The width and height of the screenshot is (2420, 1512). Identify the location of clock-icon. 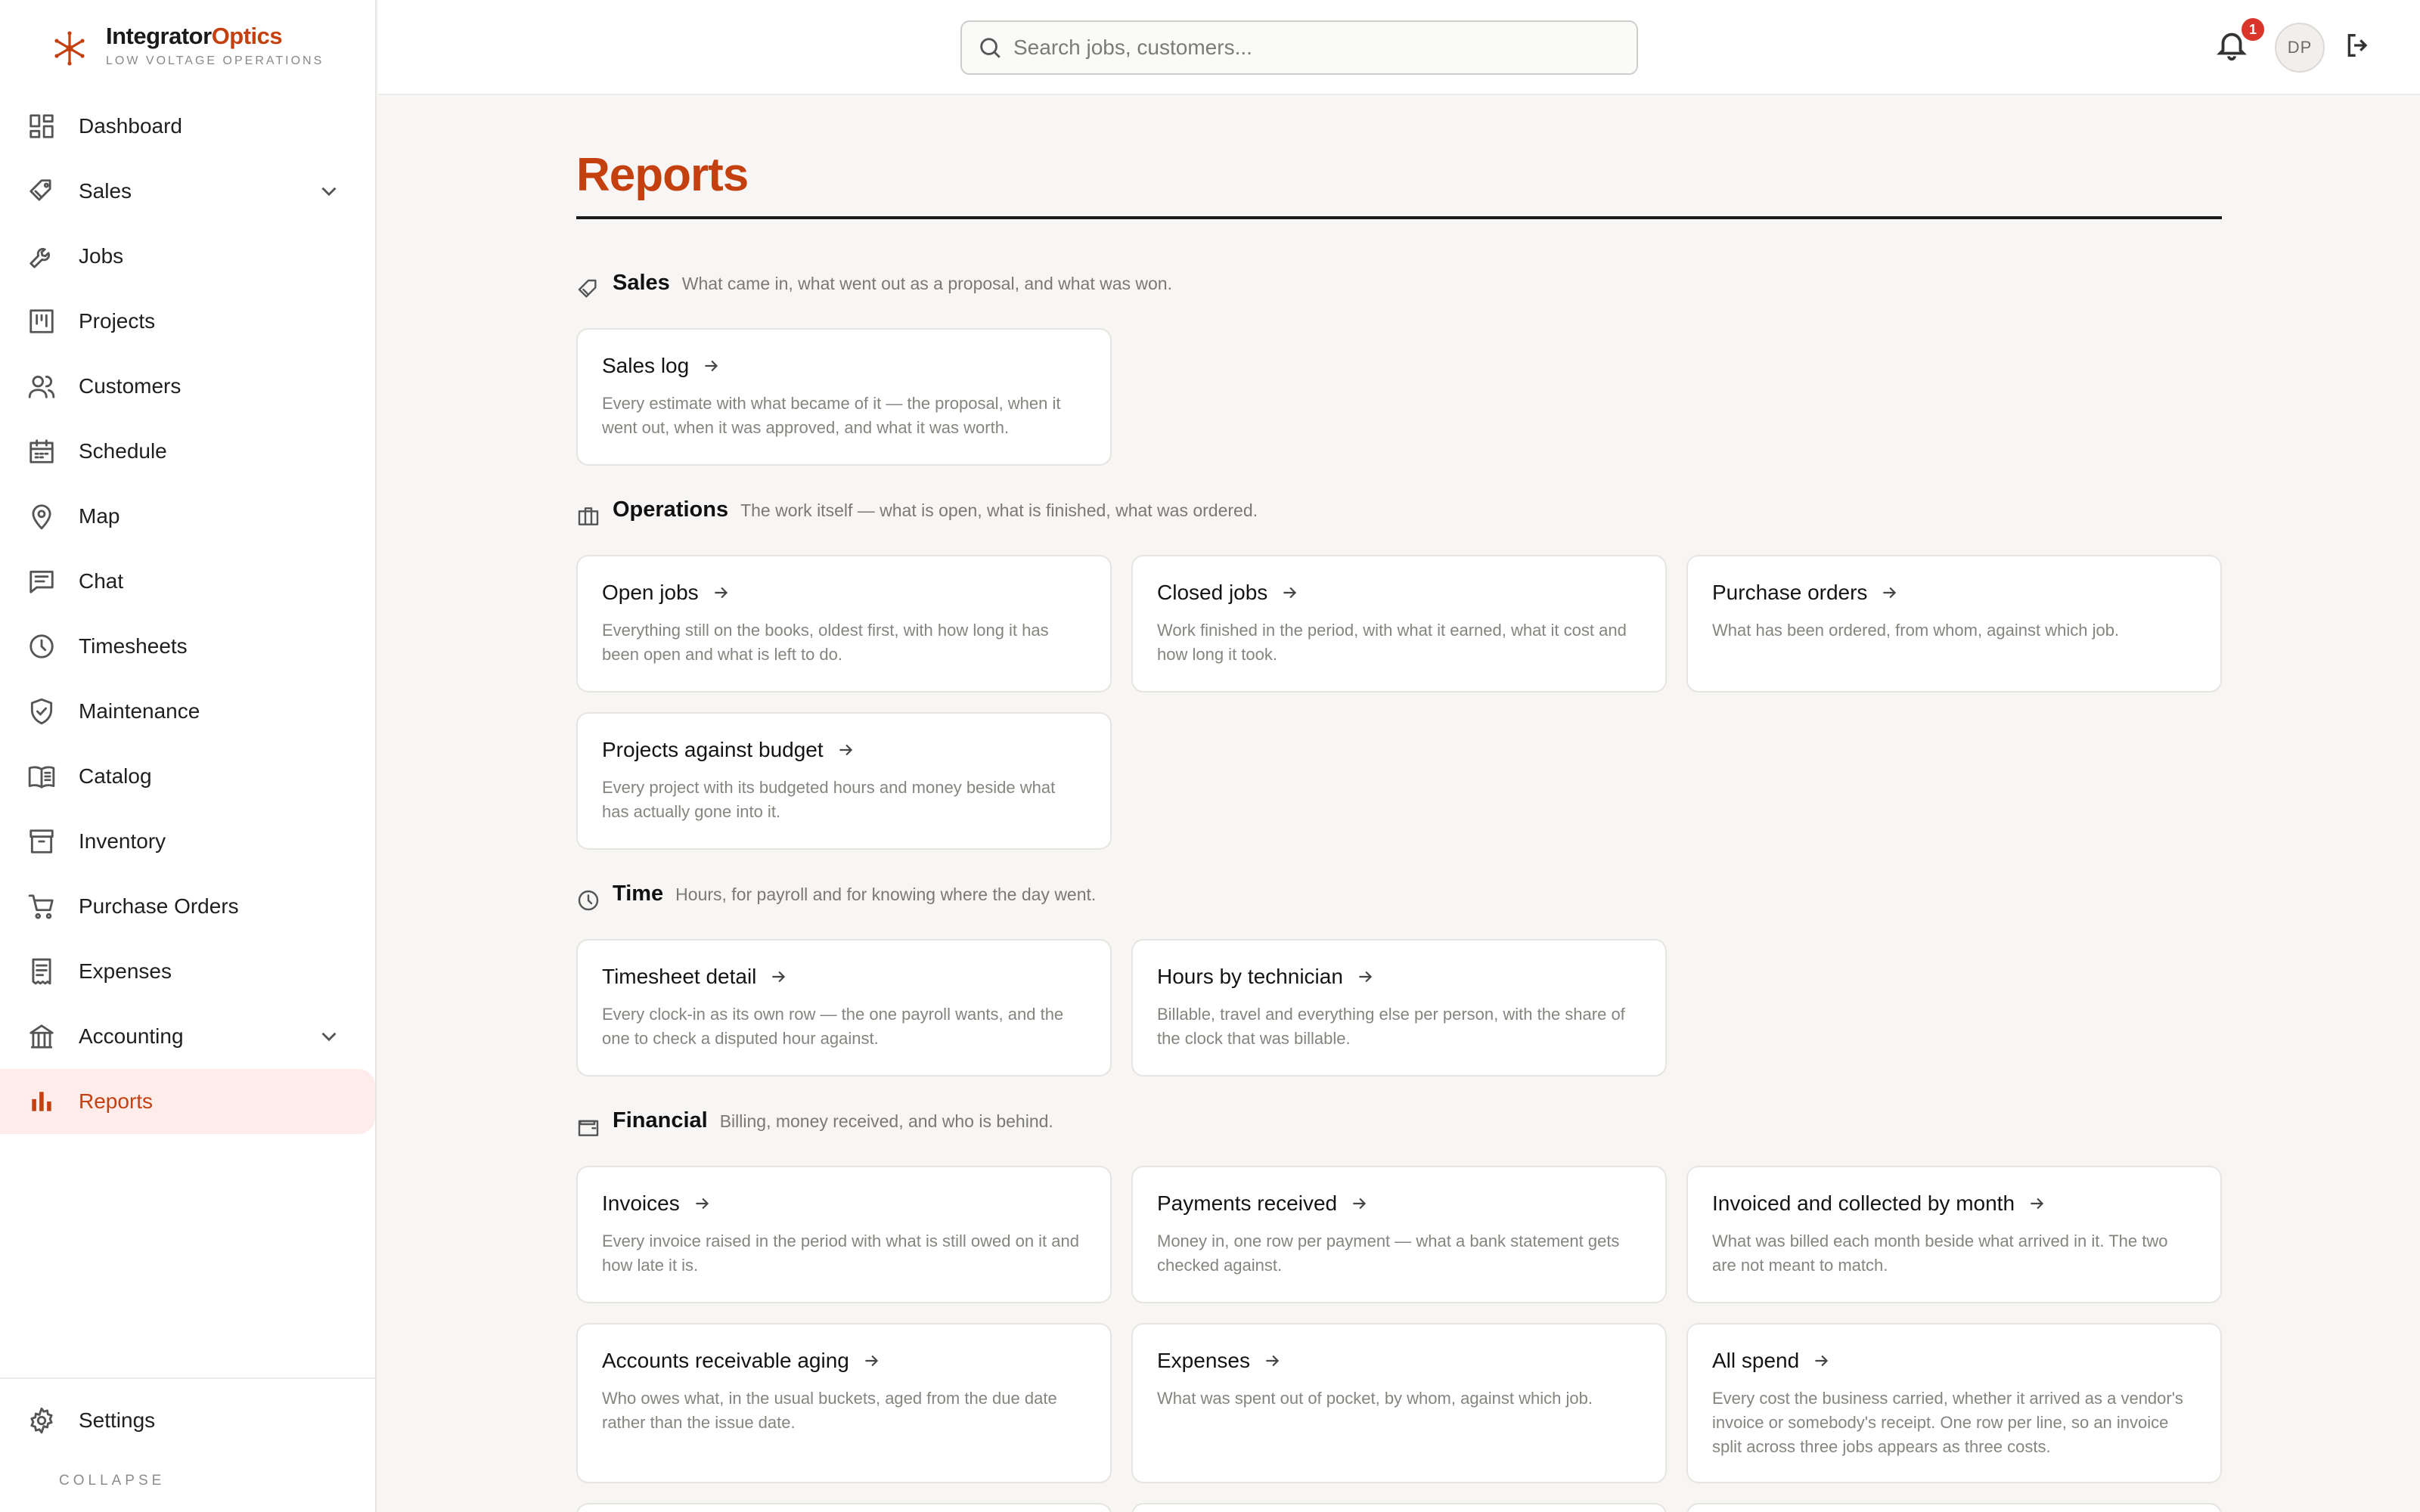
(41, 647).